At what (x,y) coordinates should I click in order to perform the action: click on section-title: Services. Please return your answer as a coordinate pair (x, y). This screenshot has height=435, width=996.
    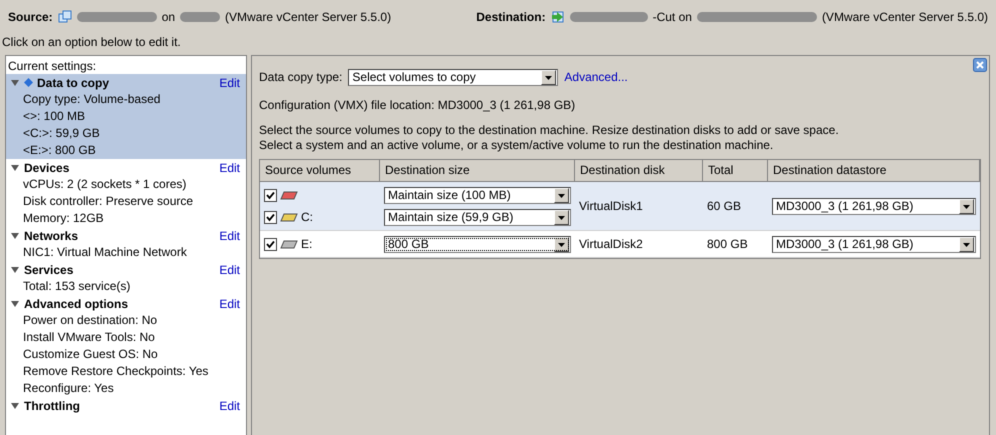
    Looking at the image, I should click on (49, 269).